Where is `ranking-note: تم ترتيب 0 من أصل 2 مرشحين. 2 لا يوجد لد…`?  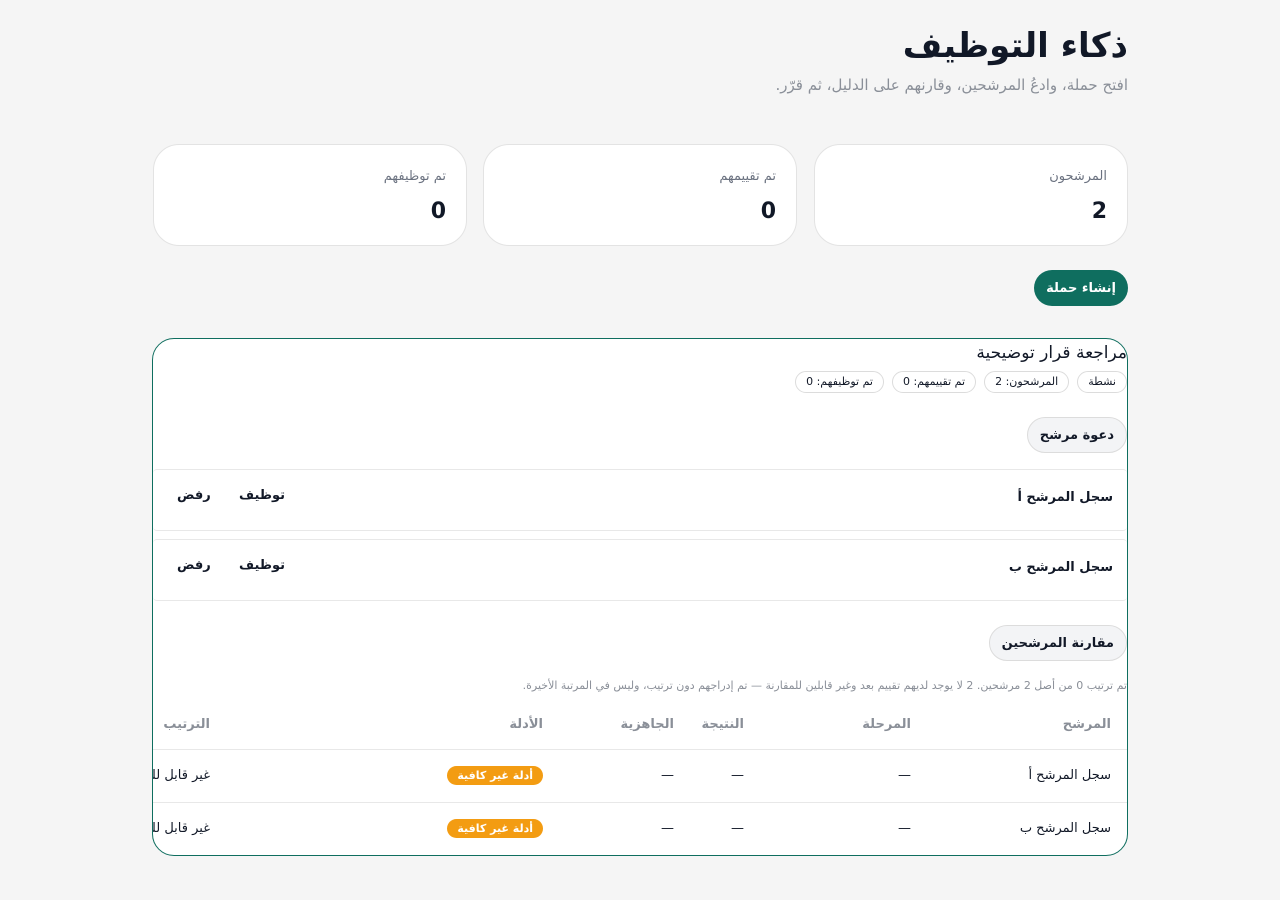 ranking-note: تم ترتيب 0 من أصل 2 مرشحين. 2 لا يوجد لد… is located at coordinates (824, 685).